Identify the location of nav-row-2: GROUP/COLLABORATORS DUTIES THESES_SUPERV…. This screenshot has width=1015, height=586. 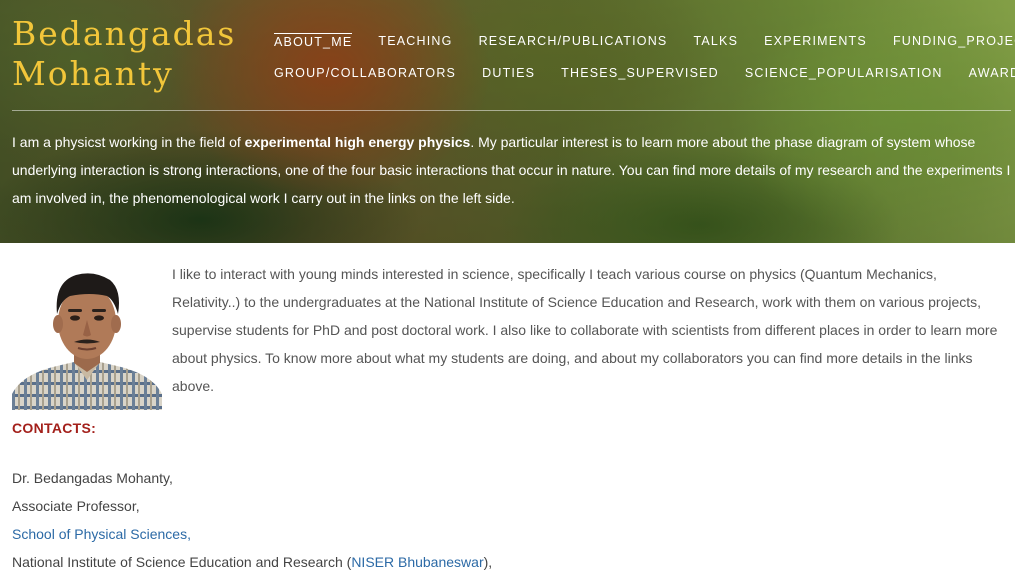
(644, 74).